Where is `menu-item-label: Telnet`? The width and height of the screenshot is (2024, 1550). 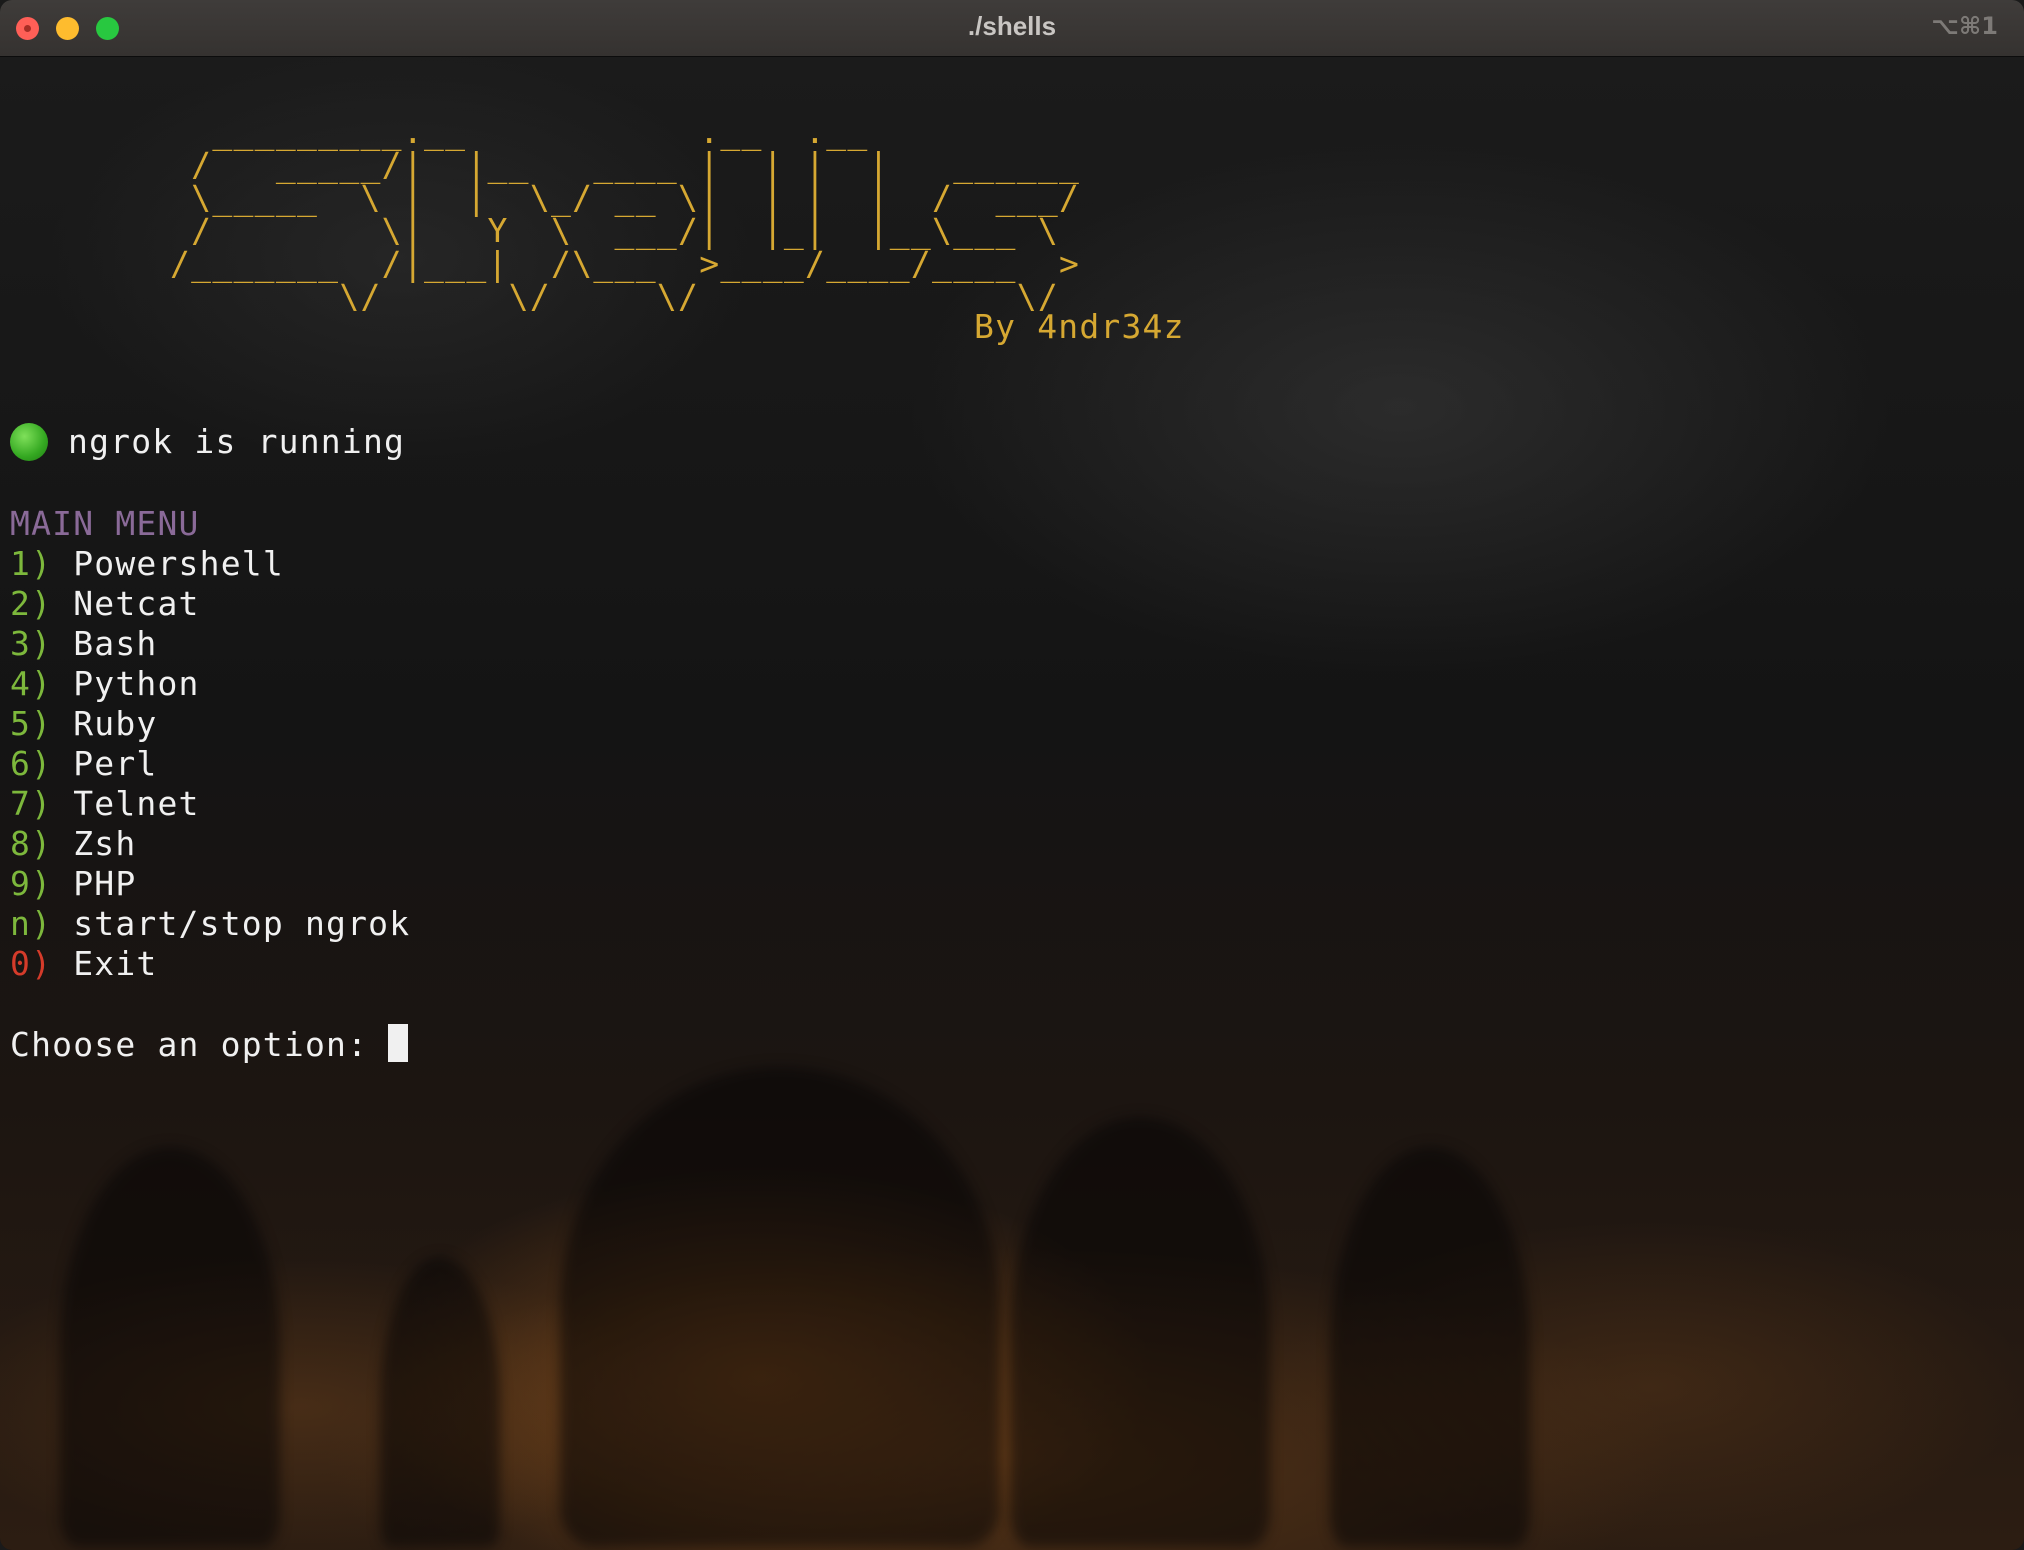 menu-item-label: Telnet is located at coordinates (136, 803).